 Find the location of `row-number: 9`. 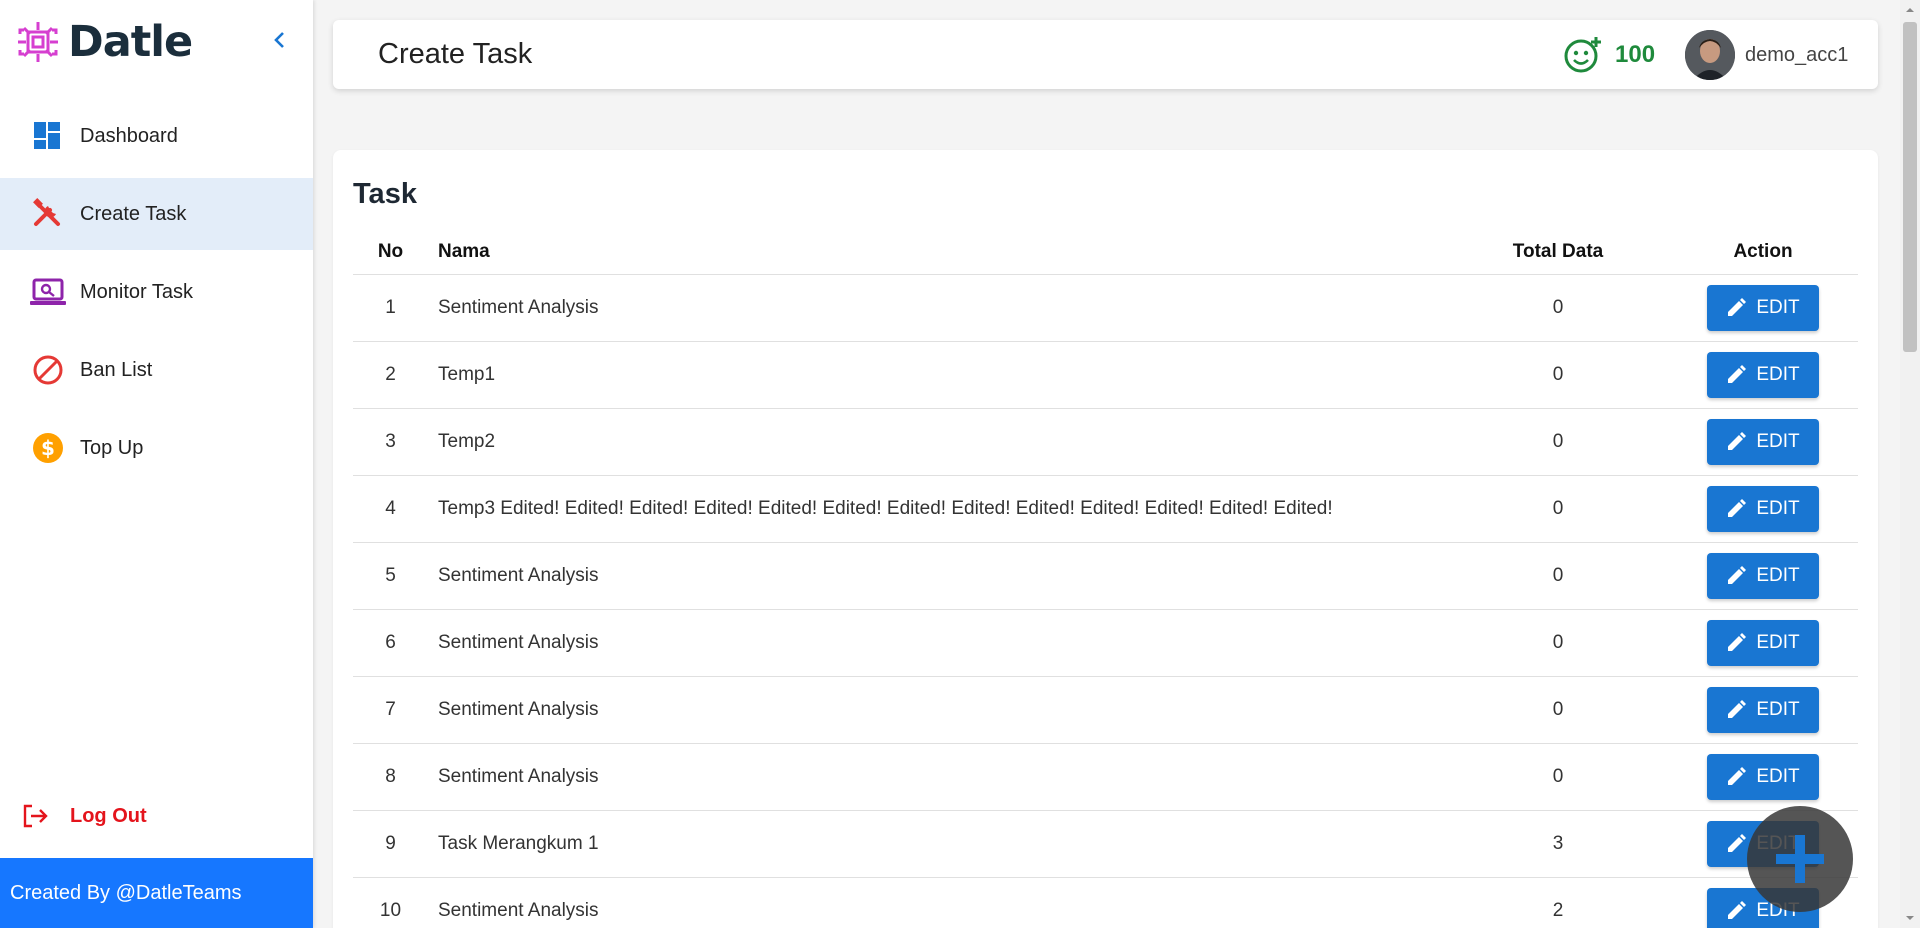

row-number: 9 is located at coordinates (390, 844).